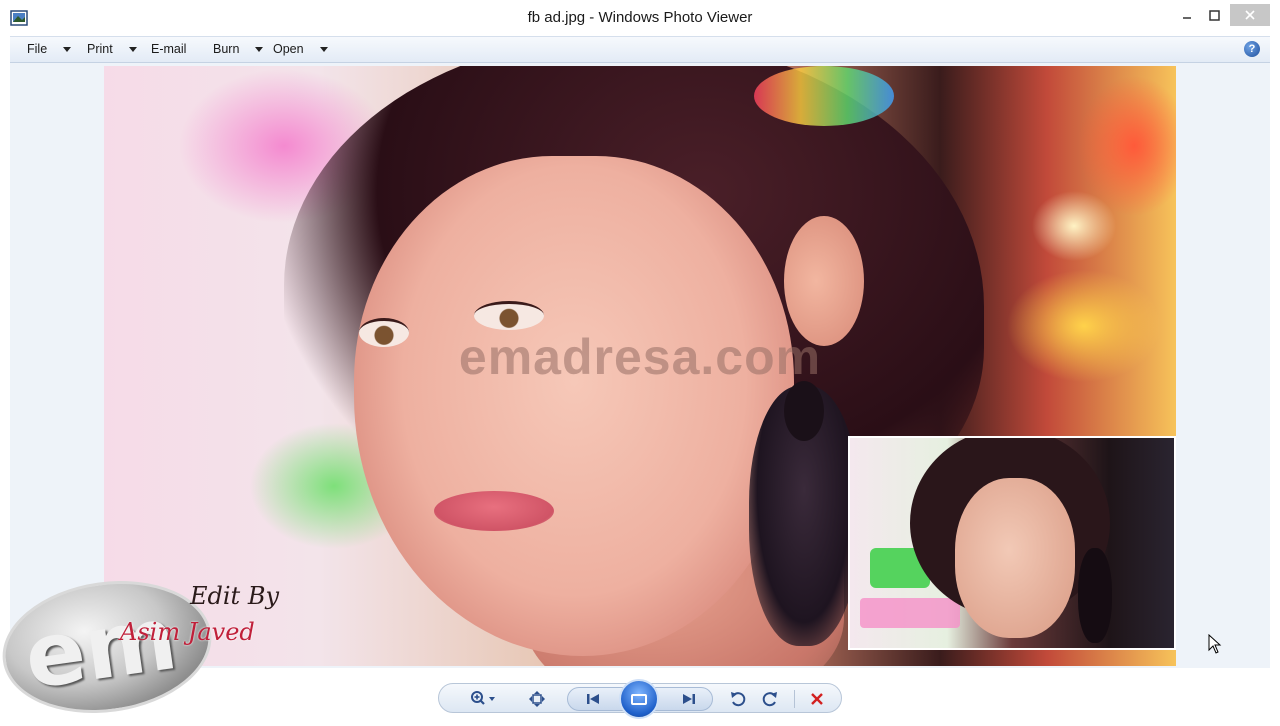 The width and height of the screenshot is (1280, 726). I want to click on menu-print-label: Print, so click(100, 49).